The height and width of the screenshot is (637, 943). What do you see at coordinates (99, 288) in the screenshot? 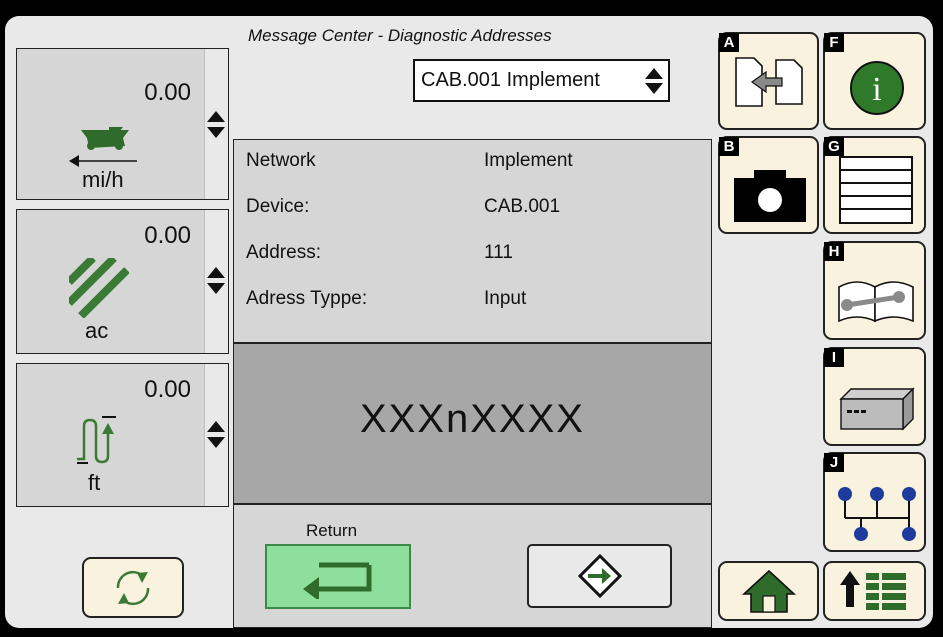
I see `area-hatch-icon` at bounding box center [99, 288].